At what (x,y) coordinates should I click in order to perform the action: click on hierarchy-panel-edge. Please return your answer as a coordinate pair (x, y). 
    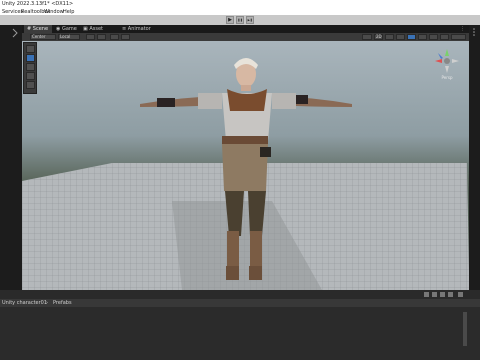
    Looking at the image, I should click on (11, 157).